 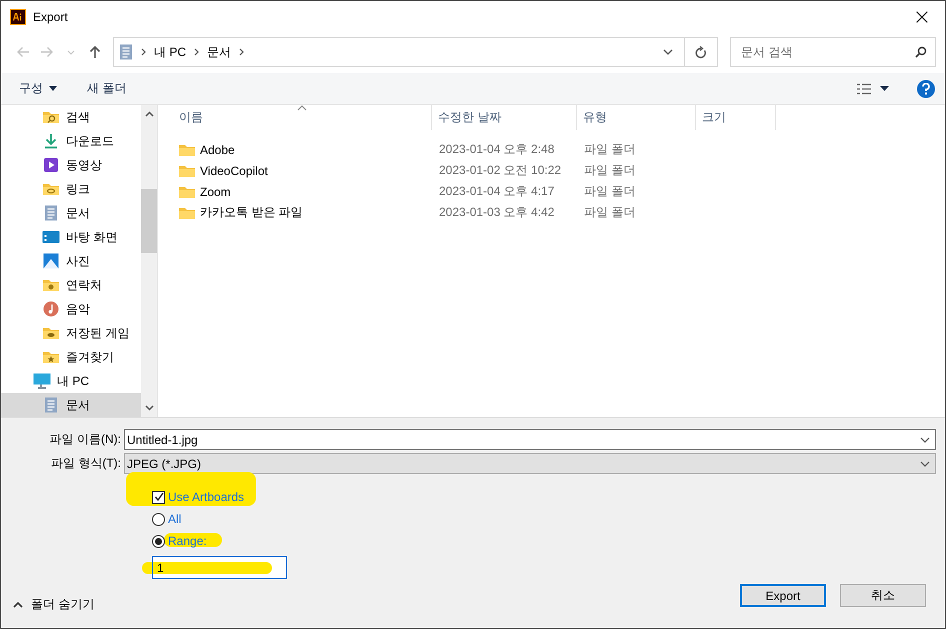 What do you see at coordinates (158, 497) in the screenshot?
I see `checkbox` at bounding box center [158, 497].